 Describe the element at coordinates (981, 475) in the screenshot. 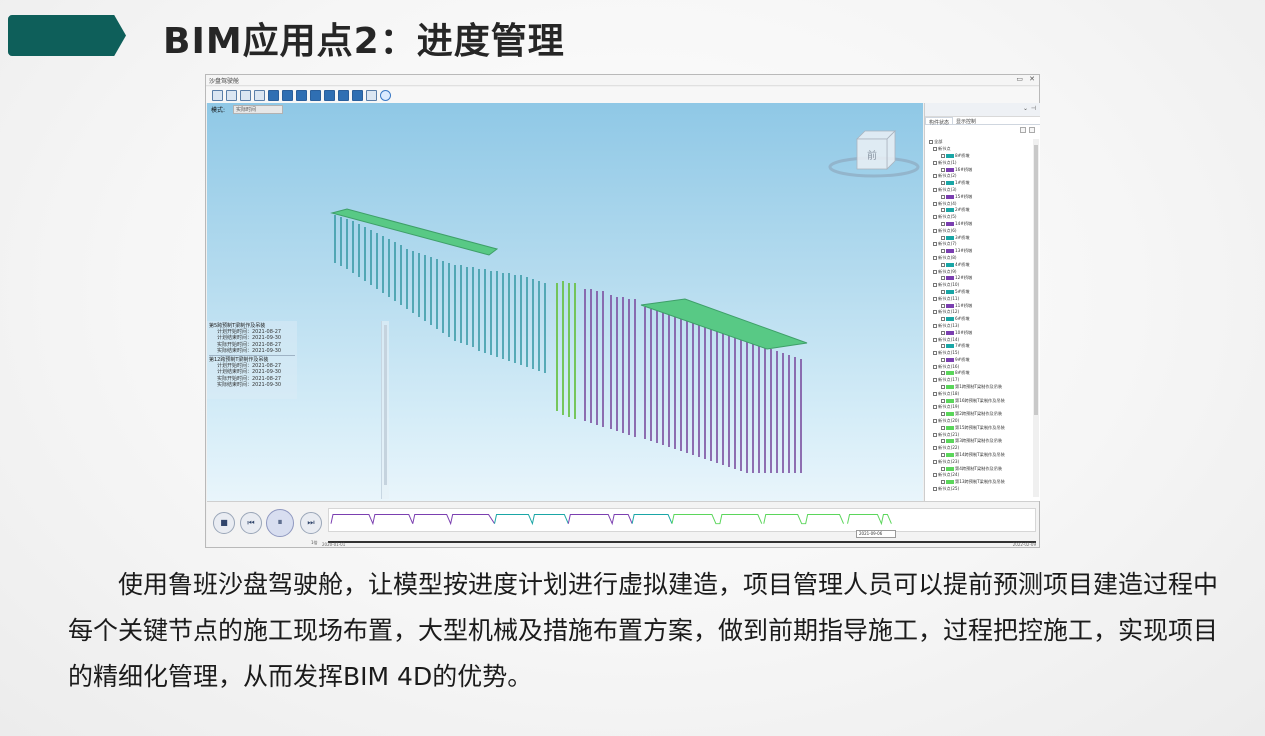

I see `tree-node: 新节点(24)` at that location.